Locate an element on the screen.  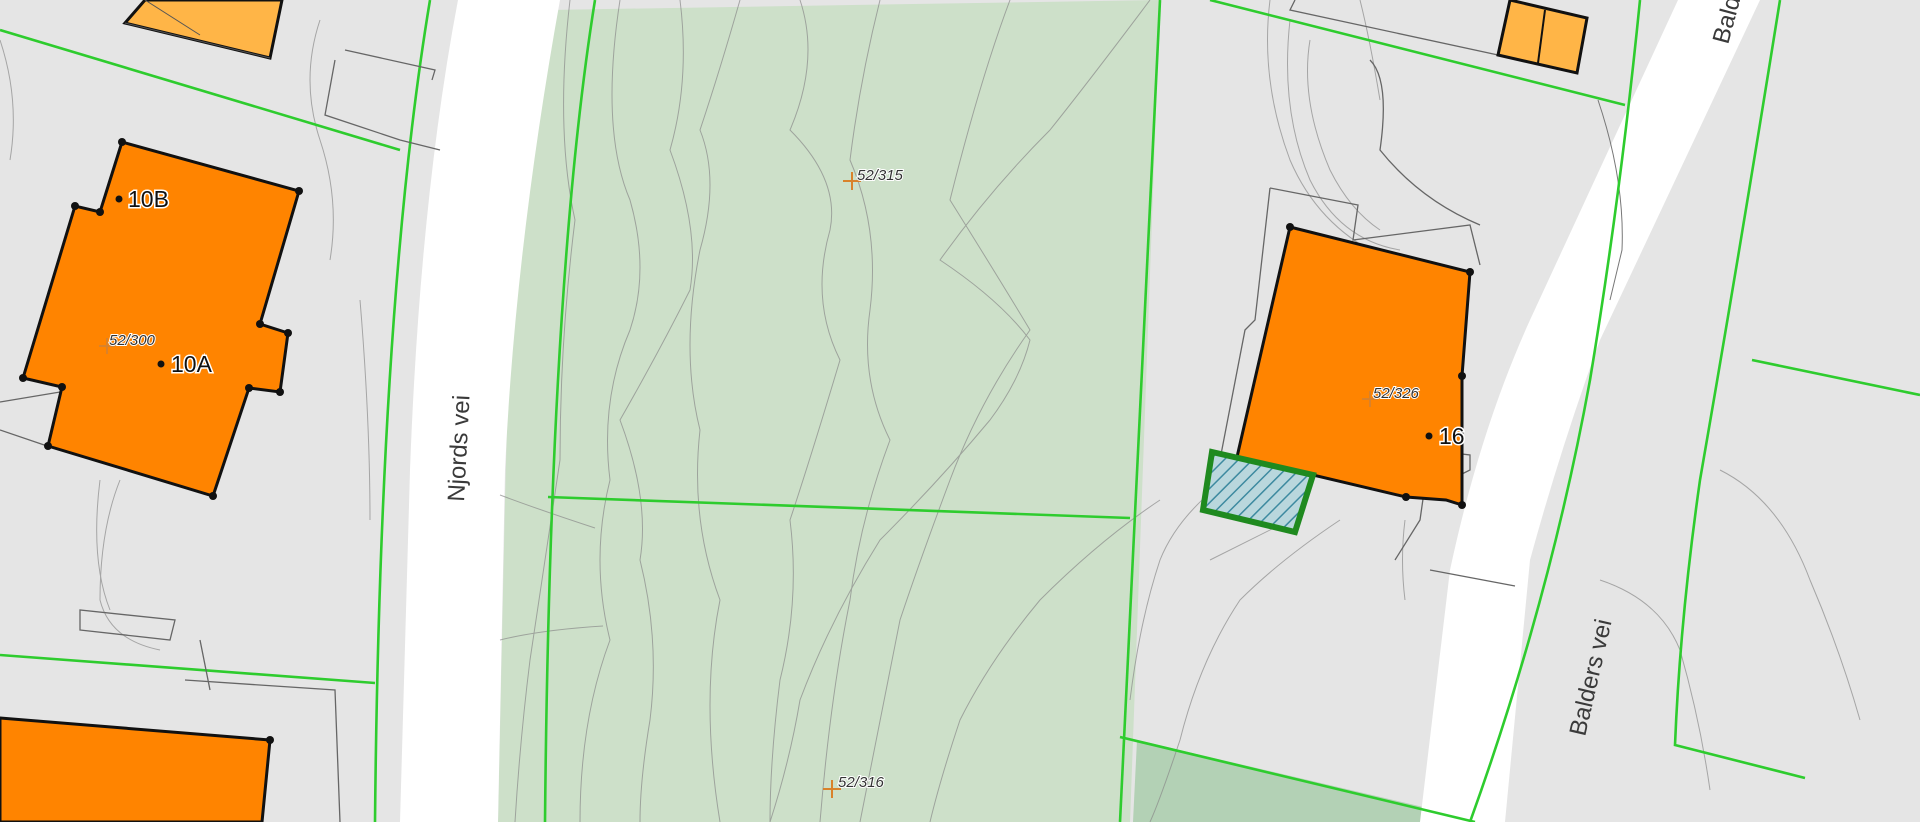
address-label-16: 16 is located at coordinates (1452, 436).